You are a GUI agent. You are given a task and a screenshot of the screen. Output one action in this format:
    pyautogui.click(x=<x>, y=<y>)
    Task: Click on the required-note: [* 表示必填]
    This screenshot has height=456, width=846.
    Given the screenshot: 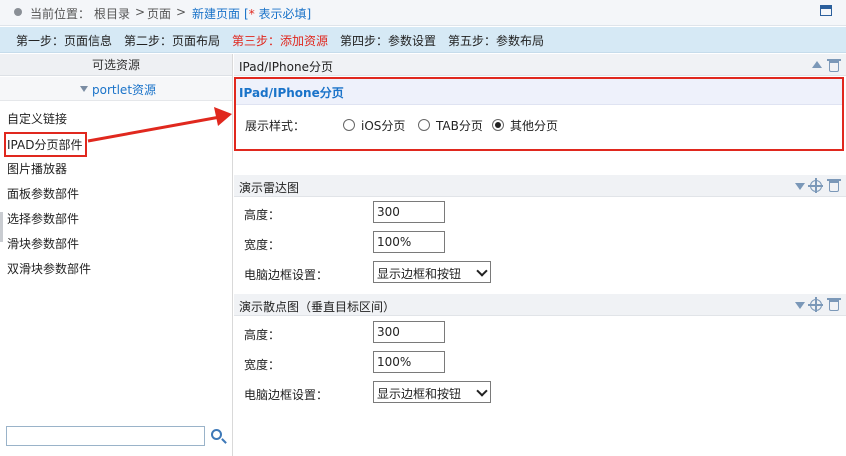 What is the action you would take?
    pyautogui.click(x=277, y=13)
    